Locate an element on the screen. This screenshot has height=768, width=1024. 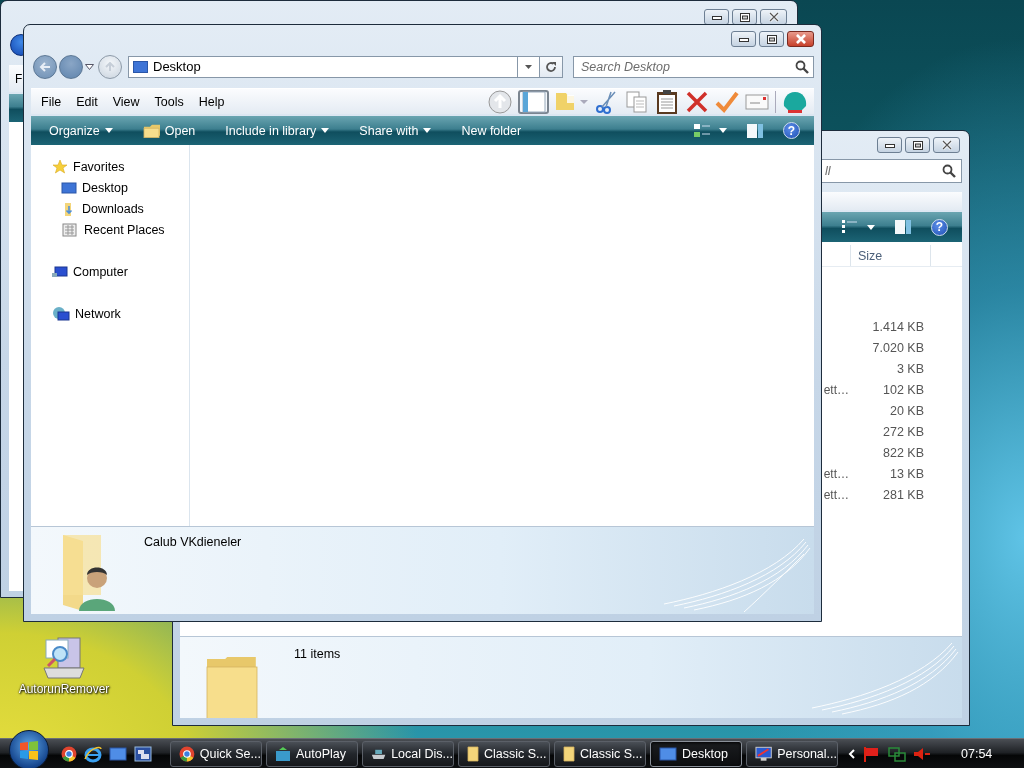
navigation-item: Desktop is located at coordinates (110, 187).